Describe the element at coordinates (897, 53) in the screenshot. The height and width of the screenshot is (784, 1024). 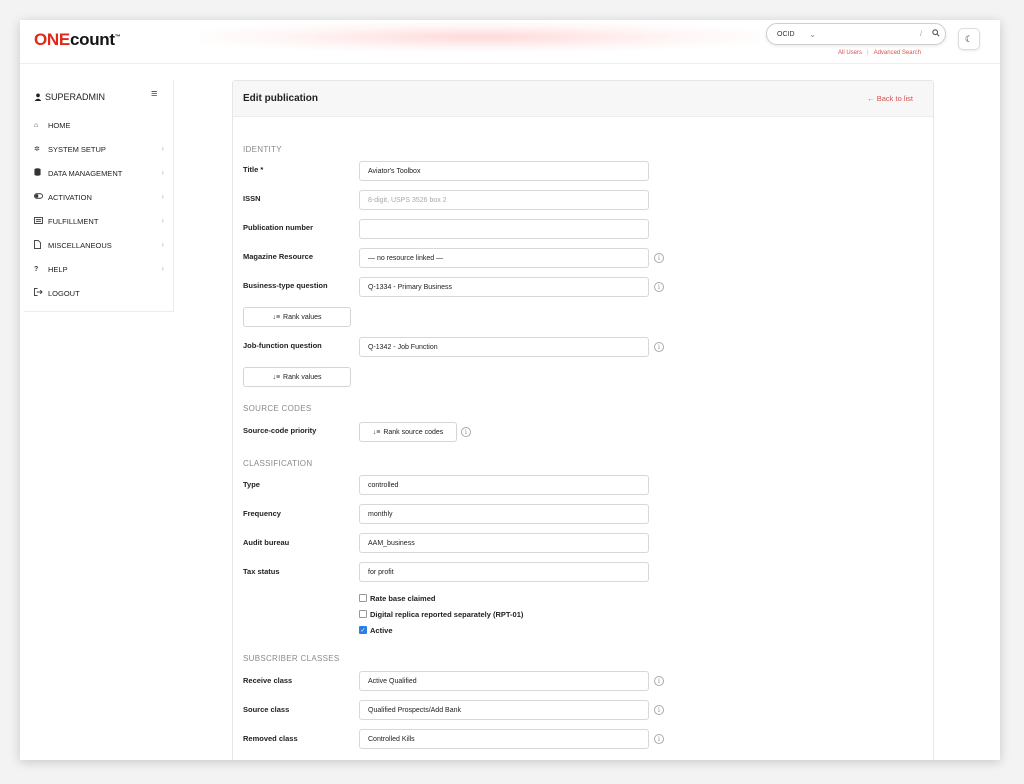
I see `advanced-search-link: Advanced Search` at that location.